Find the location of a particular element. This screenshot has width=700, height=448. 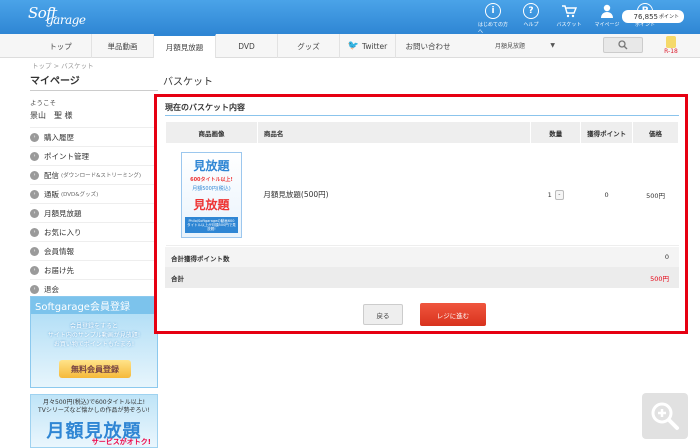

col-points: 獲得ポイント is located at coordinates (607, 132).